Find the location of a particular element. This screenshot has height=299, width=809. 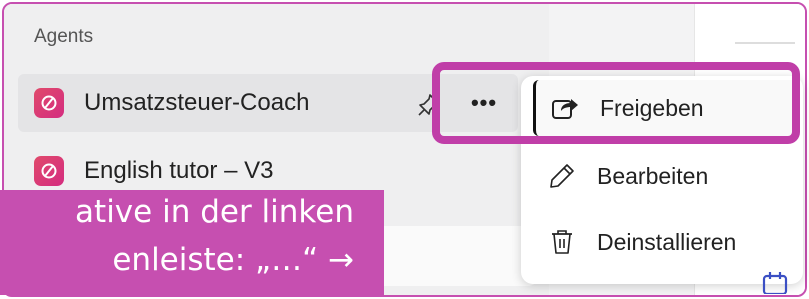

menu-item-edit: Bearbeiten is located at coordinates (664, 176).